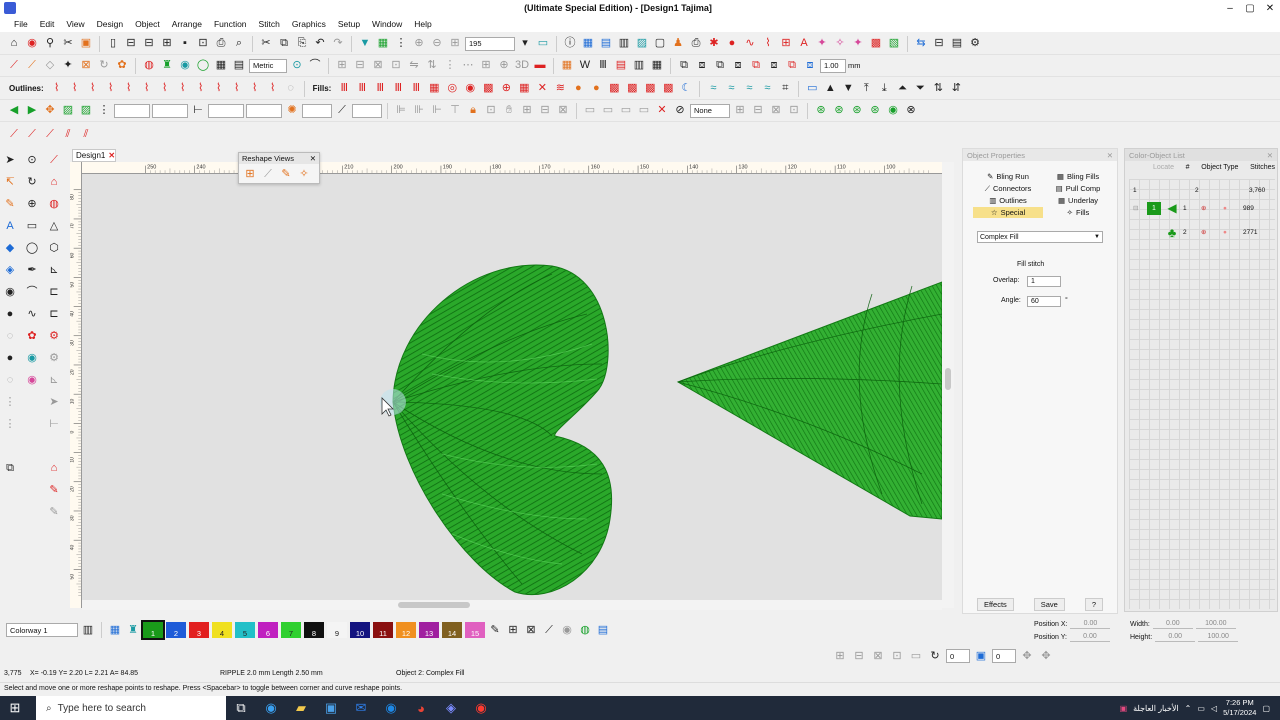 This screenshot has height=720, width=1280. What do you see at coordinates (54, 336) in the screenshot?
I see `gear-tool-icon: ⚙` at bounding box center [54, 336].